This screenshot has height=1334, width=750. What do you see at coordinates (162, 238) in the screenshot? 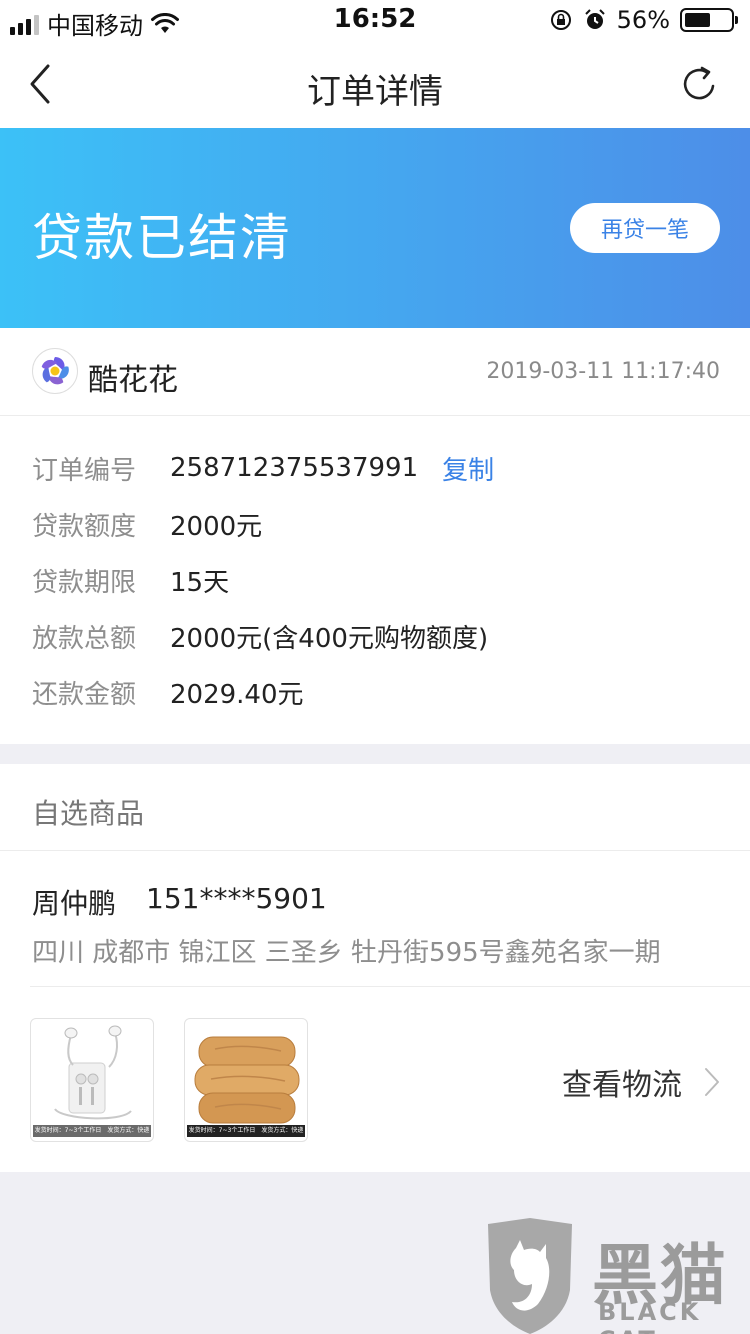
I see `loan-status-title: 贷款已结清` at bounding box center [162, 238].